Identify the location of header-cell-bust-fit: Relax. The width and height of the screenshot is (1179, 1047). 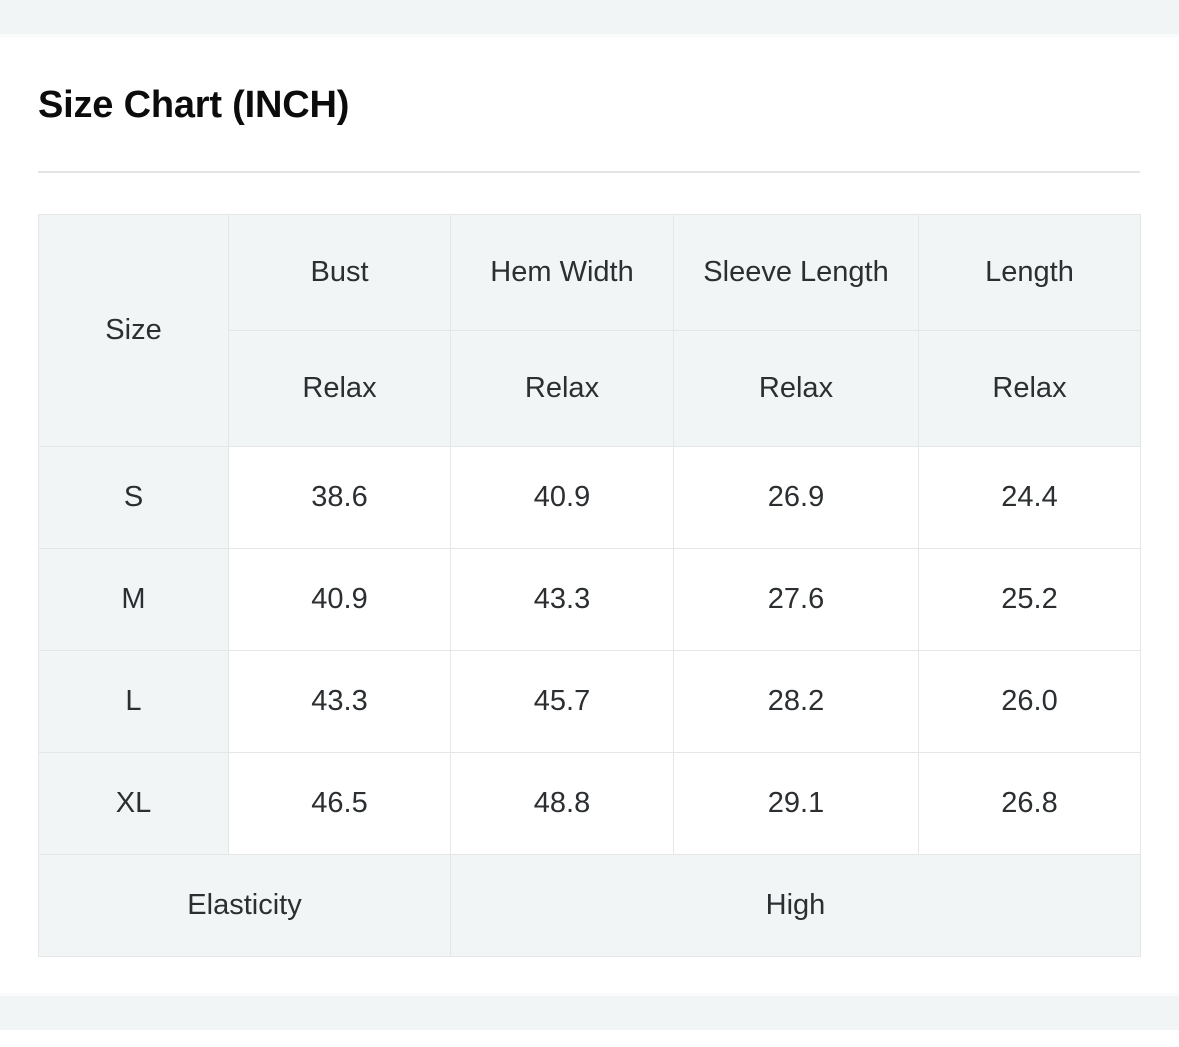
(339, 388).